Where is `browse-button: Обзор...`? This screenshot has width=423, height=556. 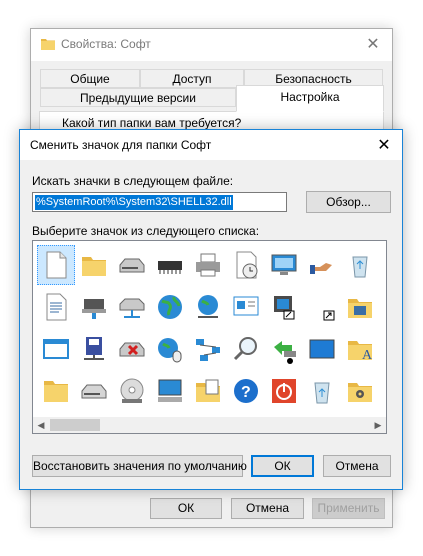
browse-button: Обзор... is located at coordinates (348, 202).